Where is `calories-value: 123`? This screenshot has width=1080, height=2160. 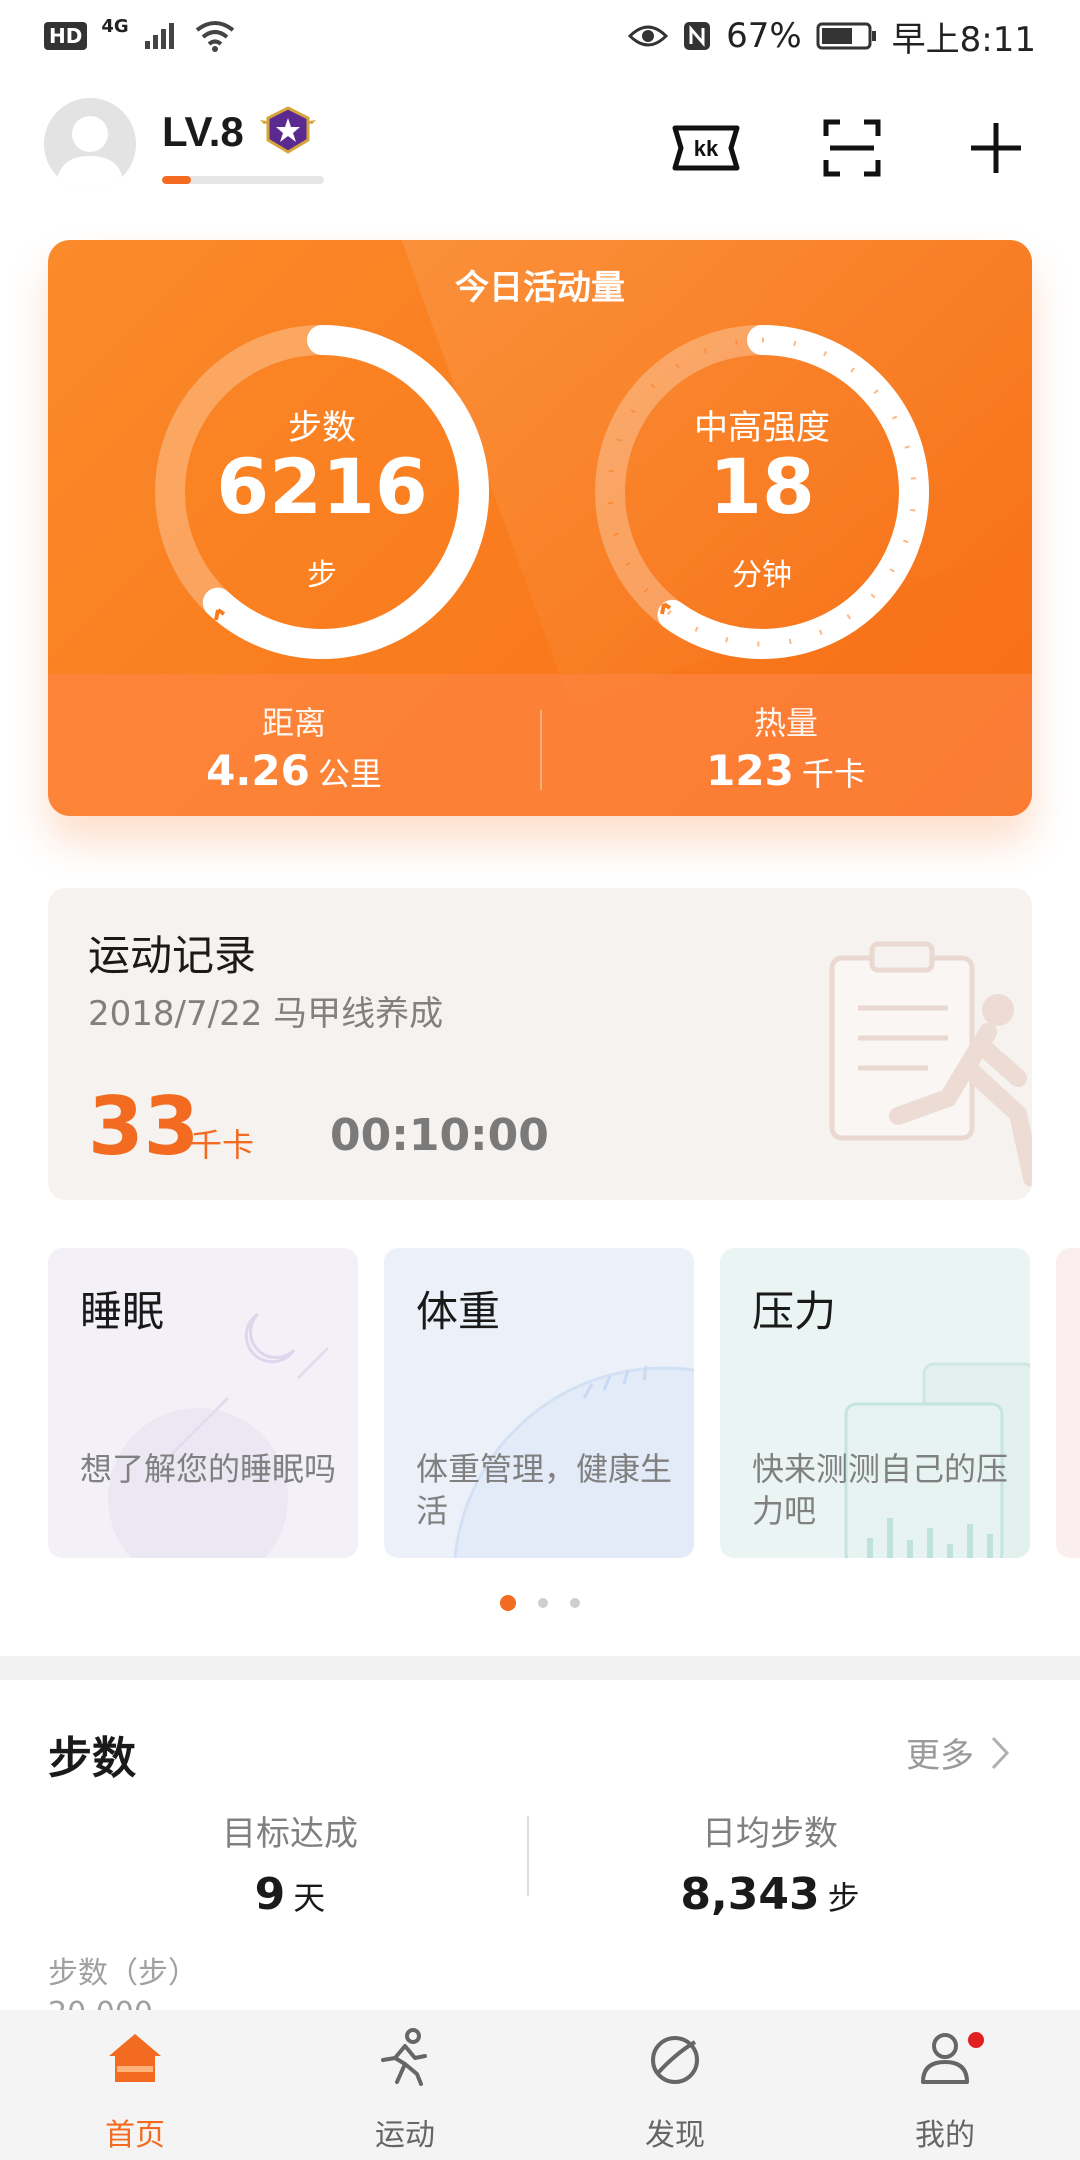 calories-value: 123 is located at coordinates (750, 770).